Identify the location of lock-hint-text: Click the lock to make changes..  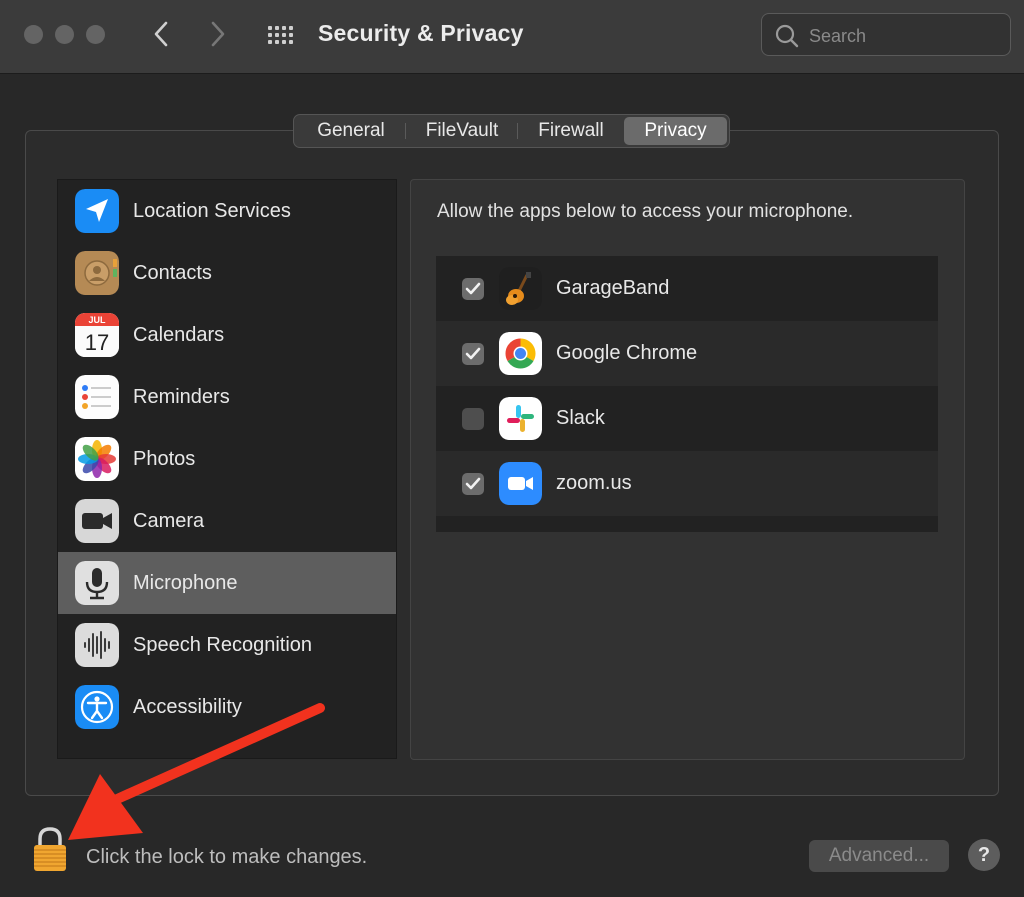
(227, 857).